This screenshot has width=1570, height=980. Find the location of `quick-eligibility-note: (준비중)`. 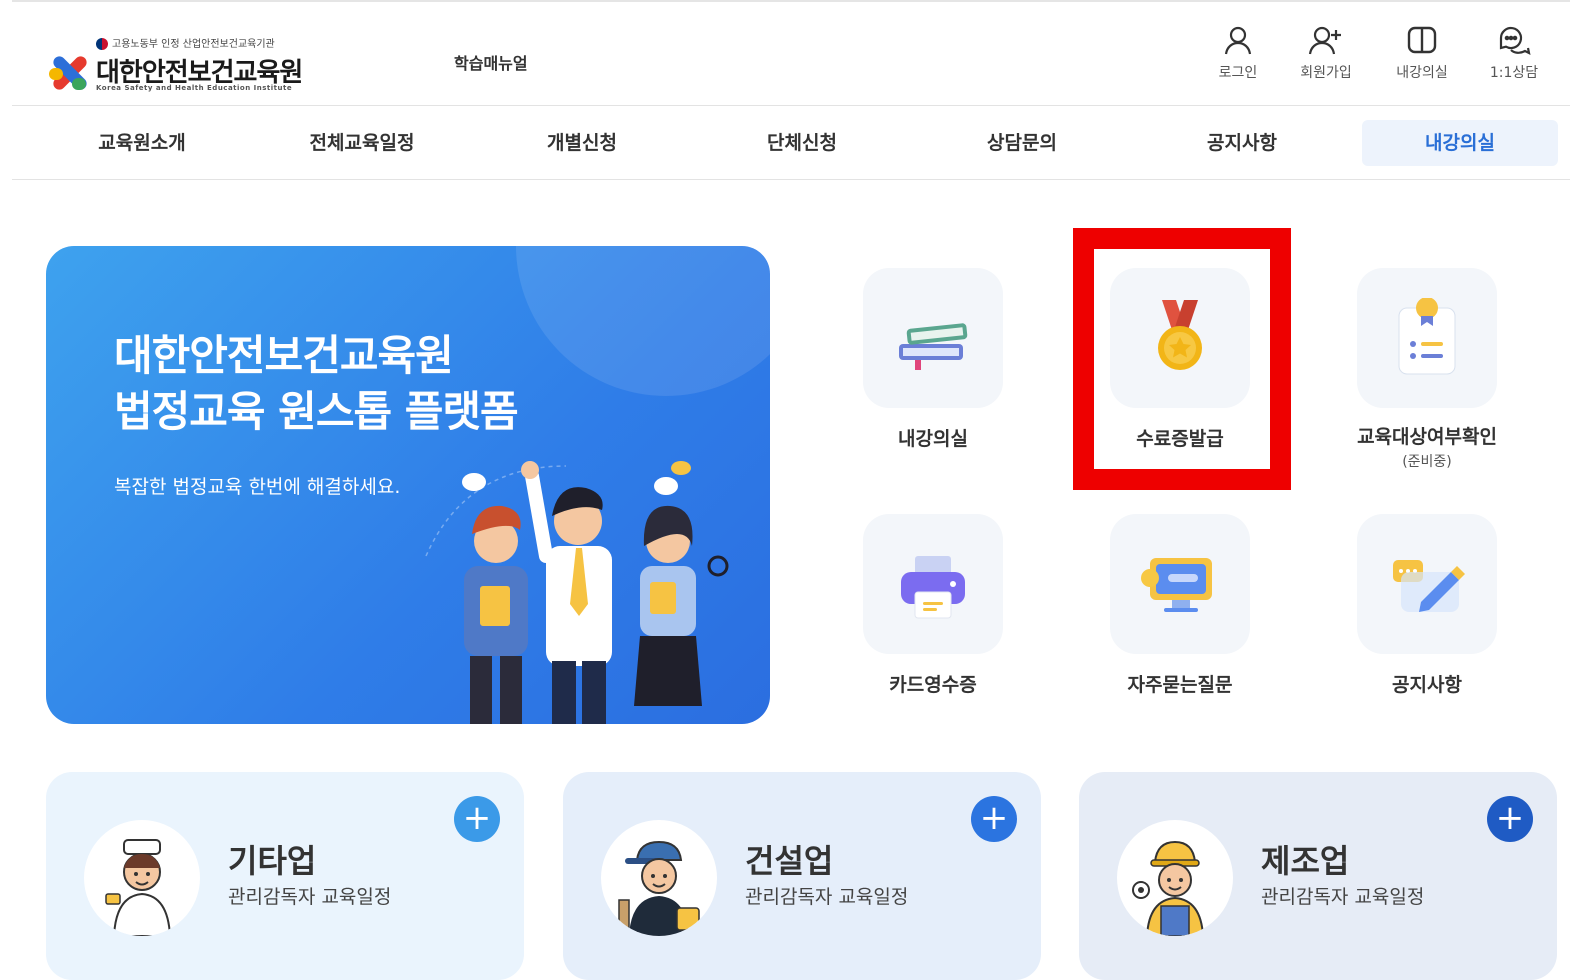

quick-eligibility-note: (준비중) is located at coordinates (1427, 462).